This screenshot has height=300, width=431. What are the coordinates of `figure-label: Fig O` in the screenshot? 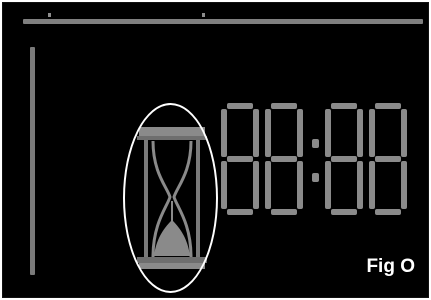 It's located at (390, 266).